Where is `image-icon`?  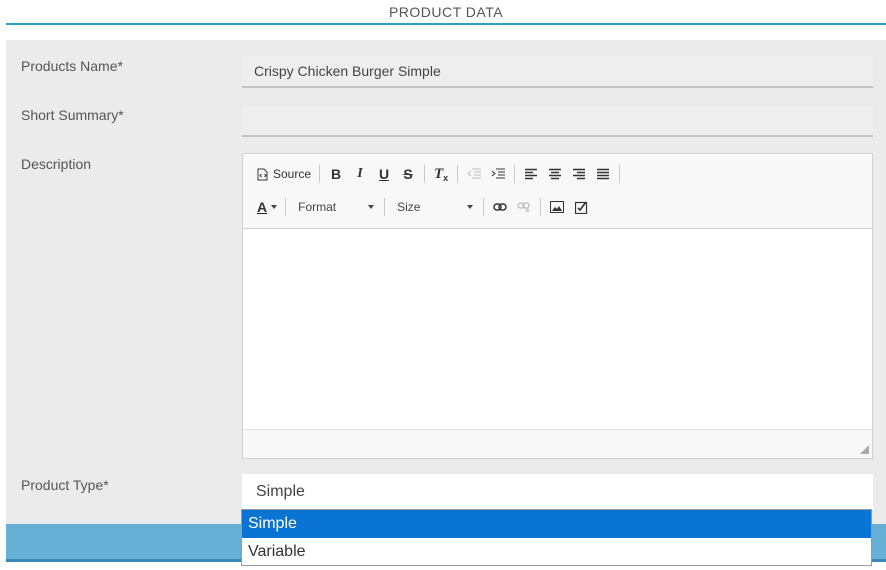
image-icon is located at coordinates (557, 207).